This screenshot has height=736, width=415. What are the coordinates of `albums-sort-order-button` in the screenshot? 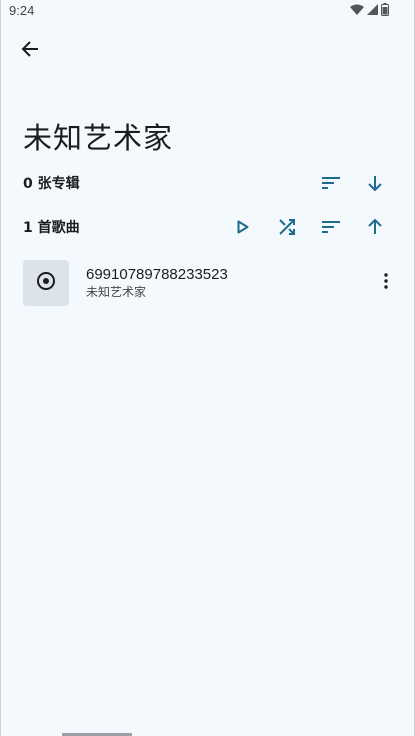 It's located at (375, 183).